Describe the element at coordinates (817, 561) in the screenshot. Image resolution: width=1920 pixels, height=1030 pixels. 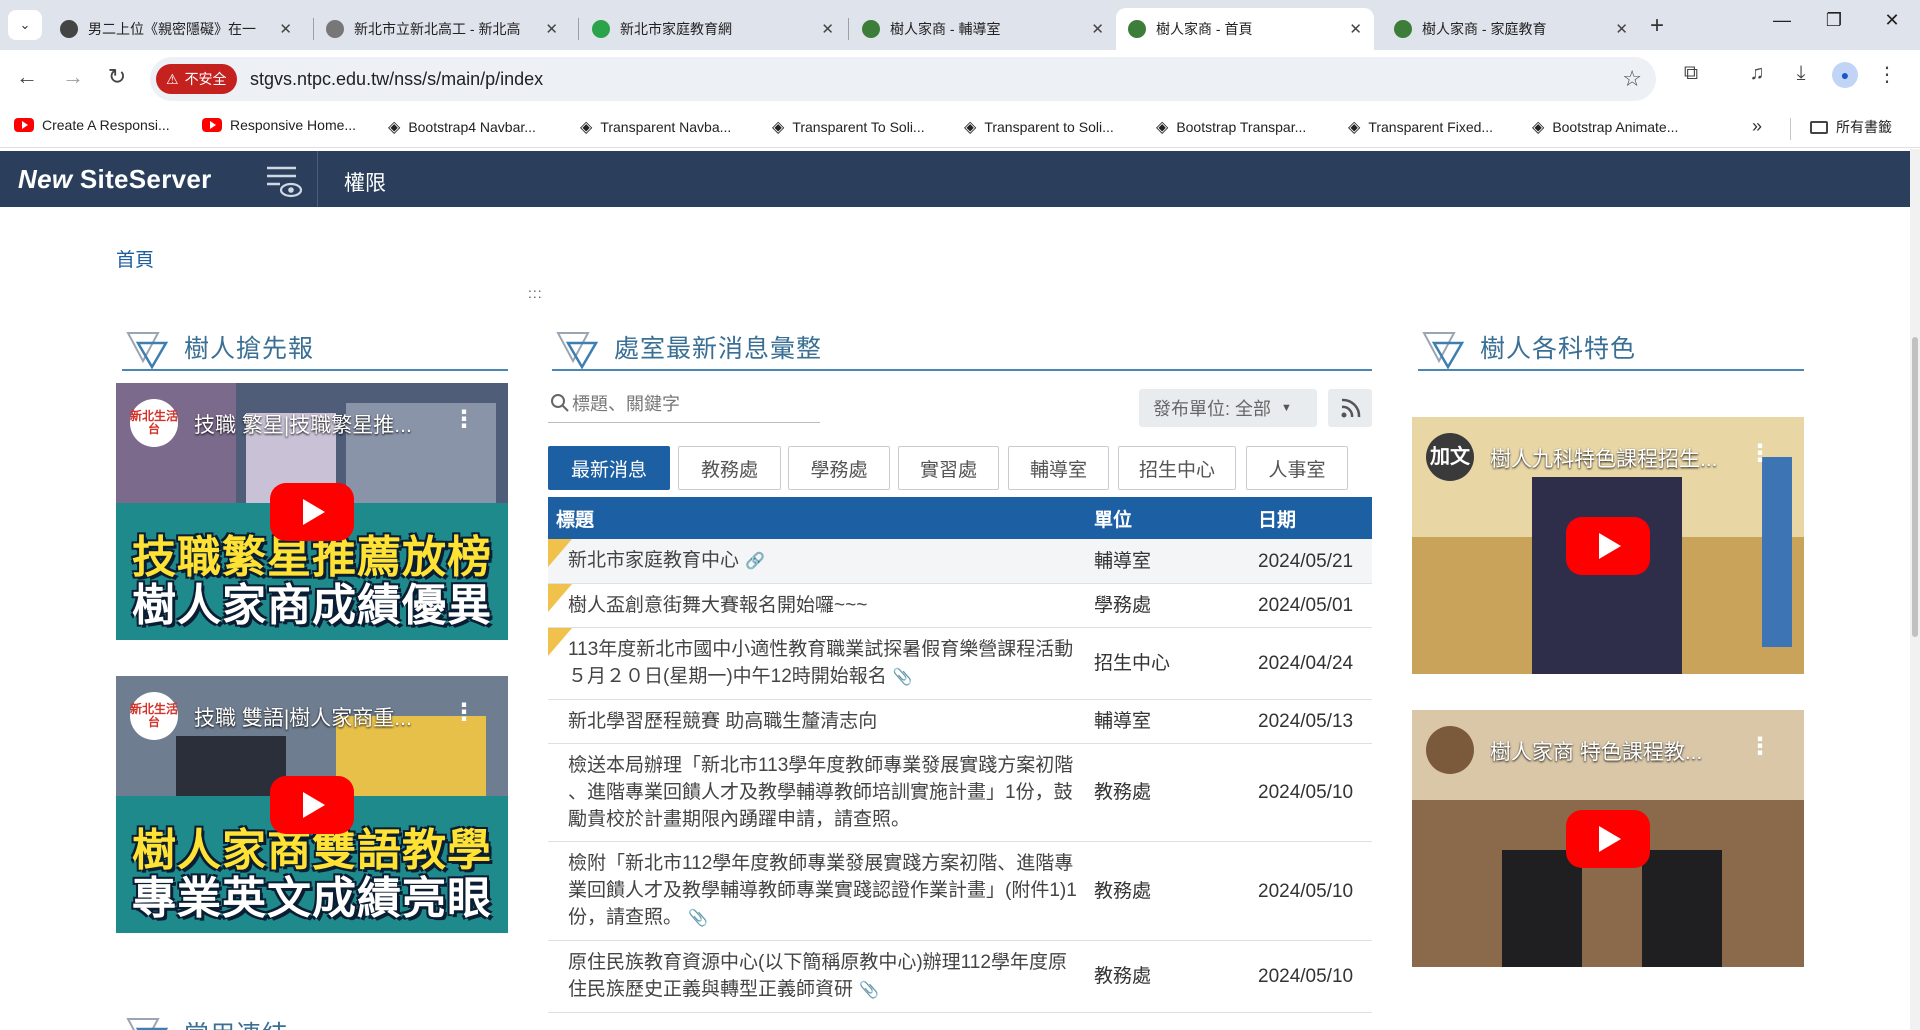
I see `news-title-cell: 新北市家庭教育中心 🔗` at that location.